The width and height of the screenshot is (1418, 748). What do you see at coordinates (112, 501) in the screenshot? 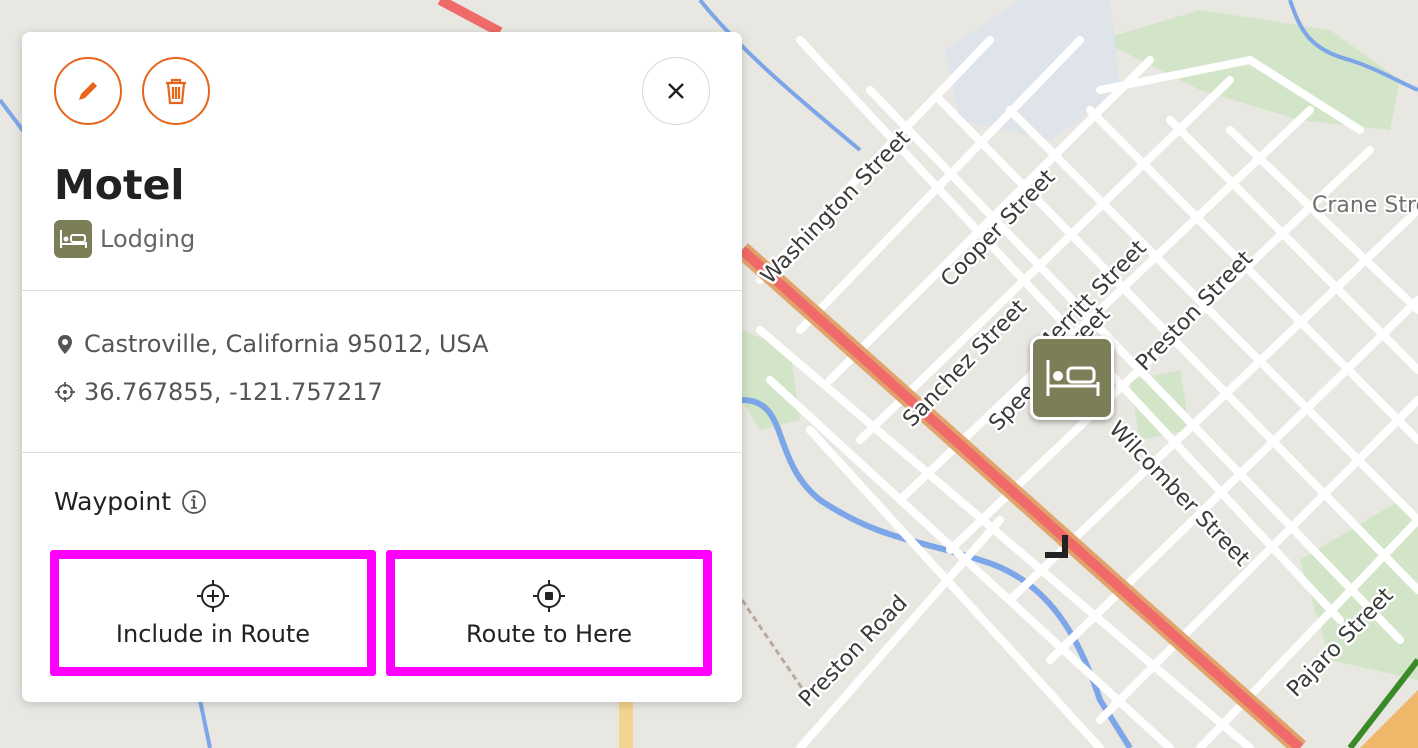
I see `waypoint-heading: Waypoint` at bounding box center [112, 501].